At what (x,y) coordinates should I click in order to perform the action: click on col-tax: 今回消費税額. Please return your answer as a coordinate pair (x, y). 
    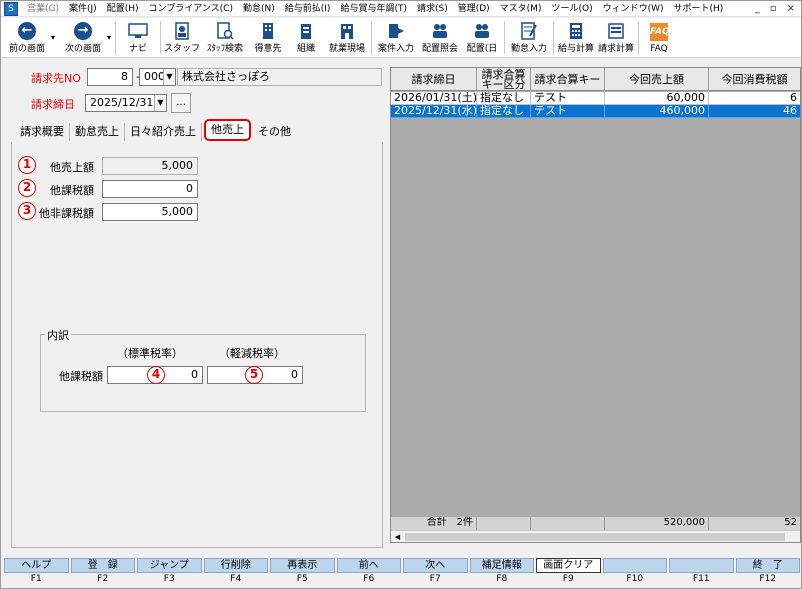
    Looking at the image, I should click on (754, 79).